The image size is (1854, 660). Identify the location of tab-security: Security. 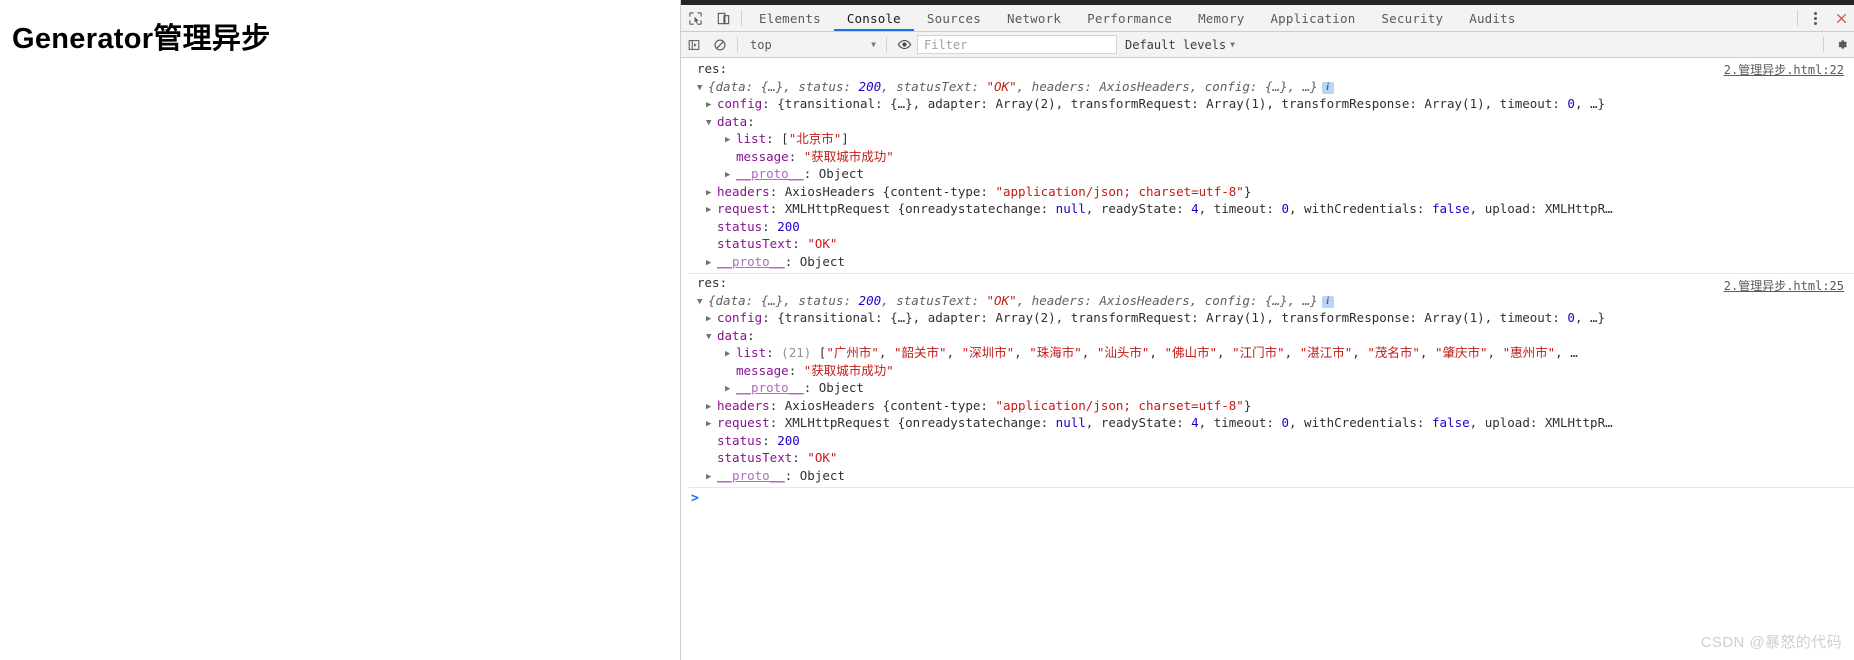
(1412, 18).